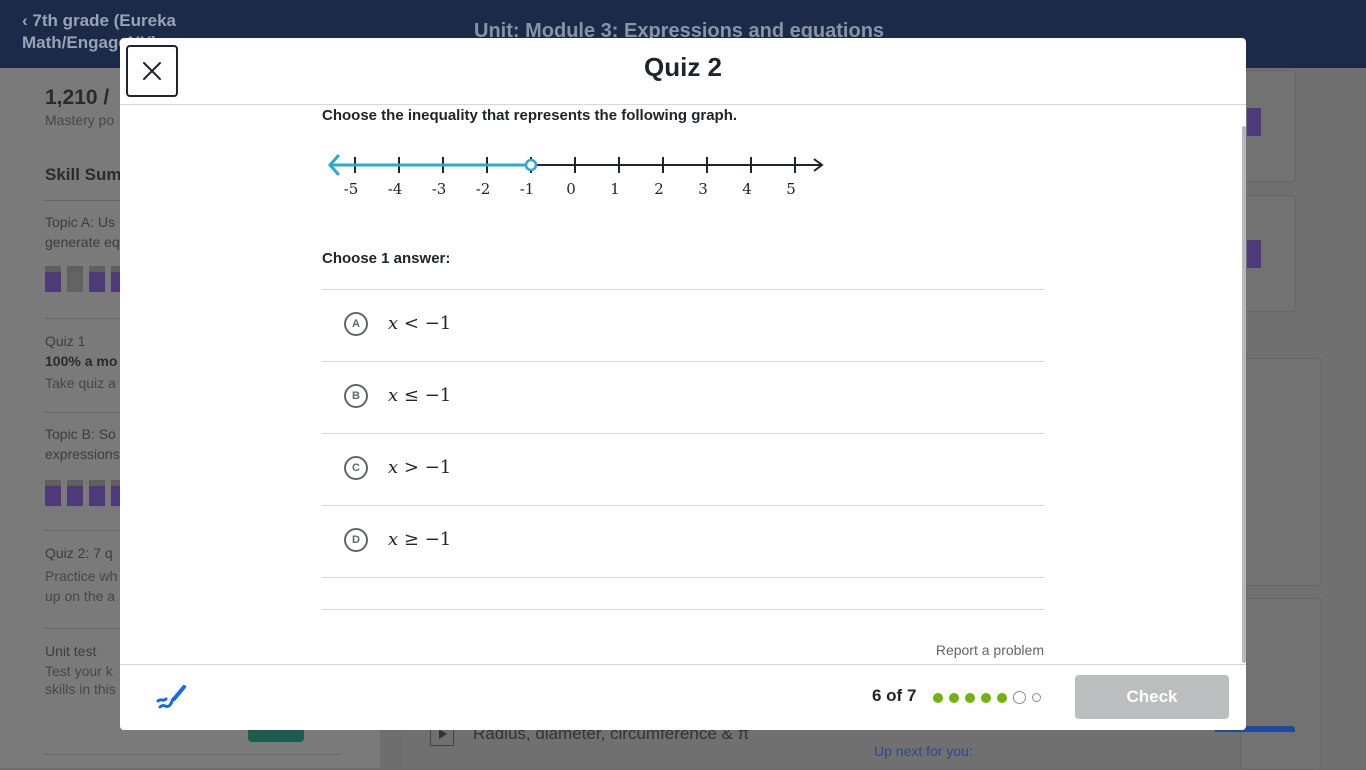 This screenshot has height=770, width=1366. Describe the element at coordinates (923, 751) in the screenshot. I see `up-next-label: Up next for you:` at that location.